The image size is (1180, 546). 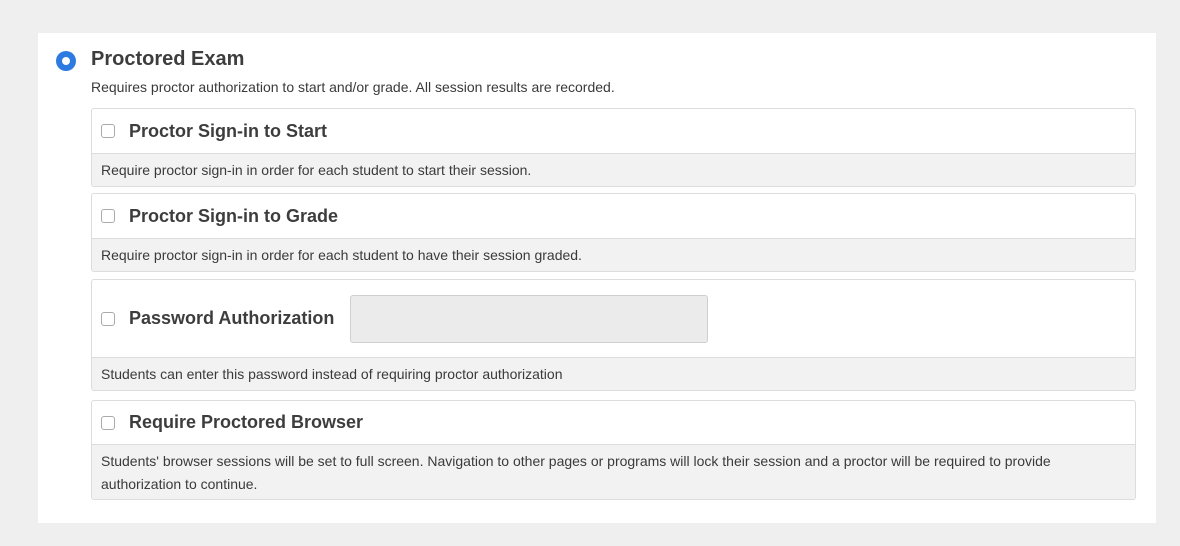 I want to click on proctored-browser-label: Require Proctored Browser, so click(x=246, y=422).